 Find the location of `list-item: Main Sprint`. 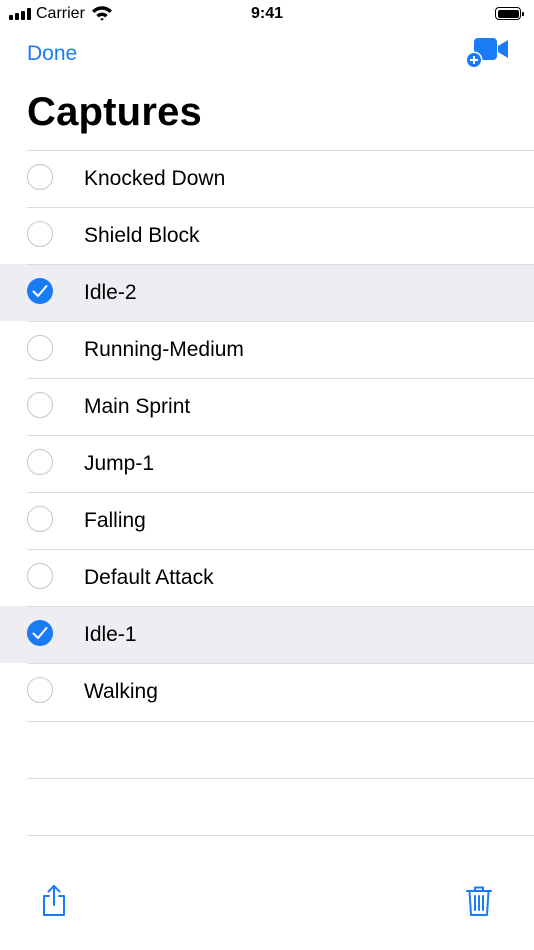

list-item: Main Sprint is located at coordinates (267, 406).